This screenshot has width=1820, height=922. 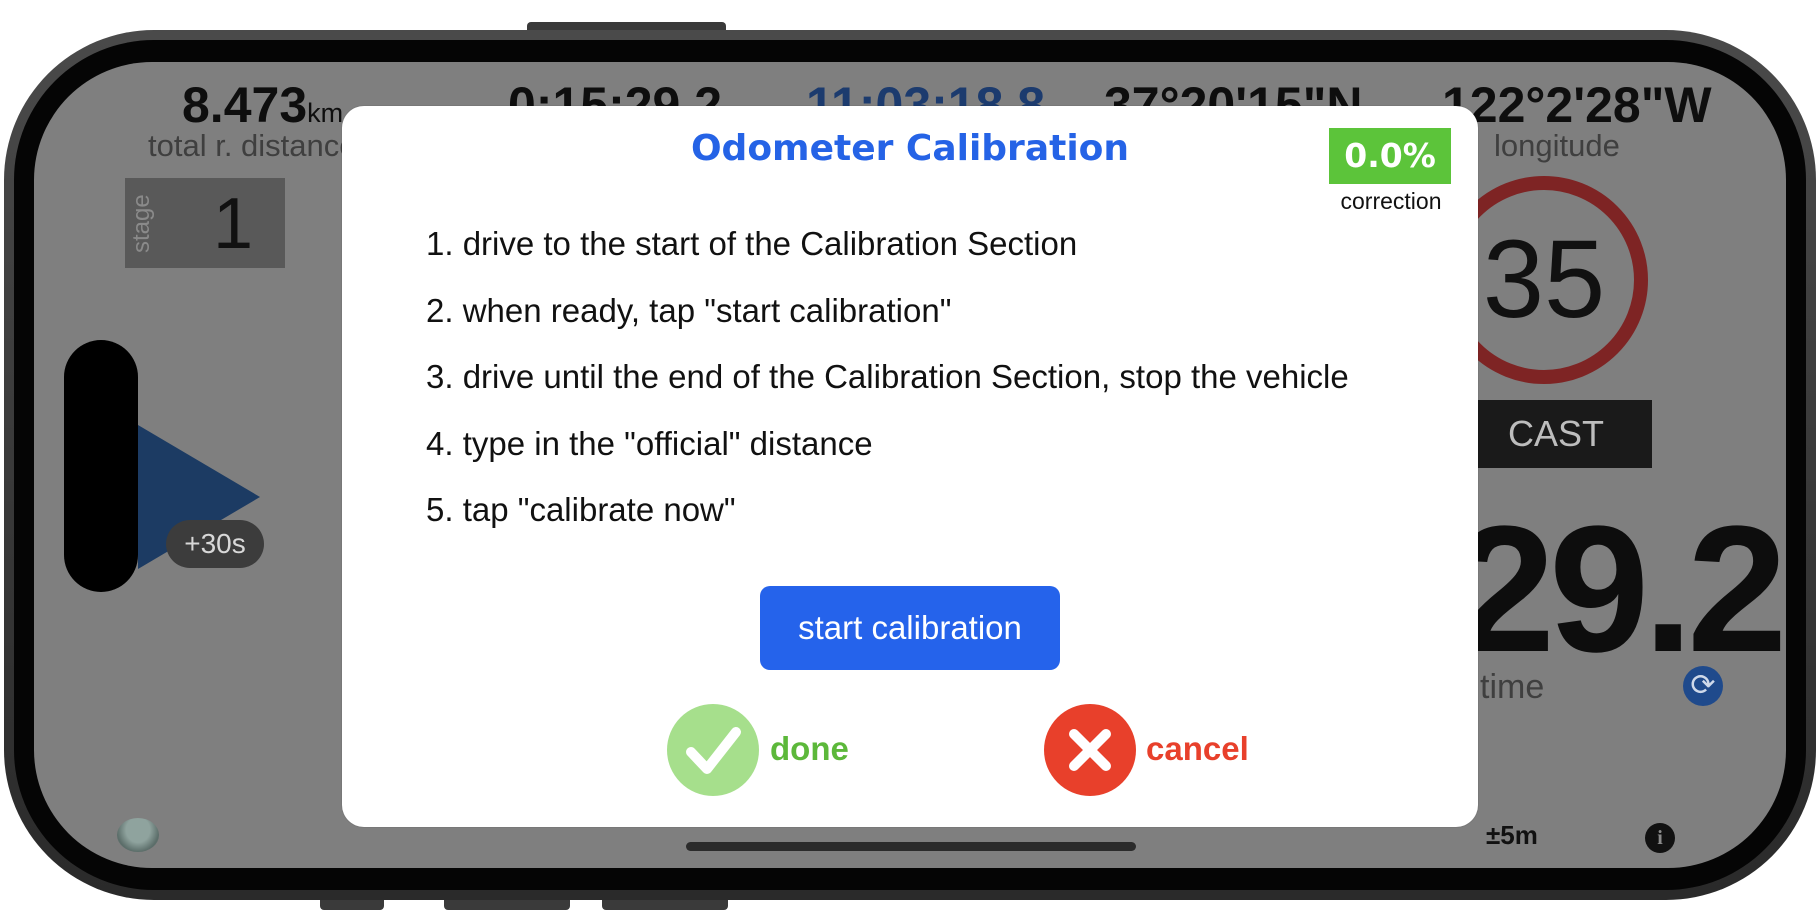 I want to click on longitude-label: longitude, so click(x=1557, y=145).